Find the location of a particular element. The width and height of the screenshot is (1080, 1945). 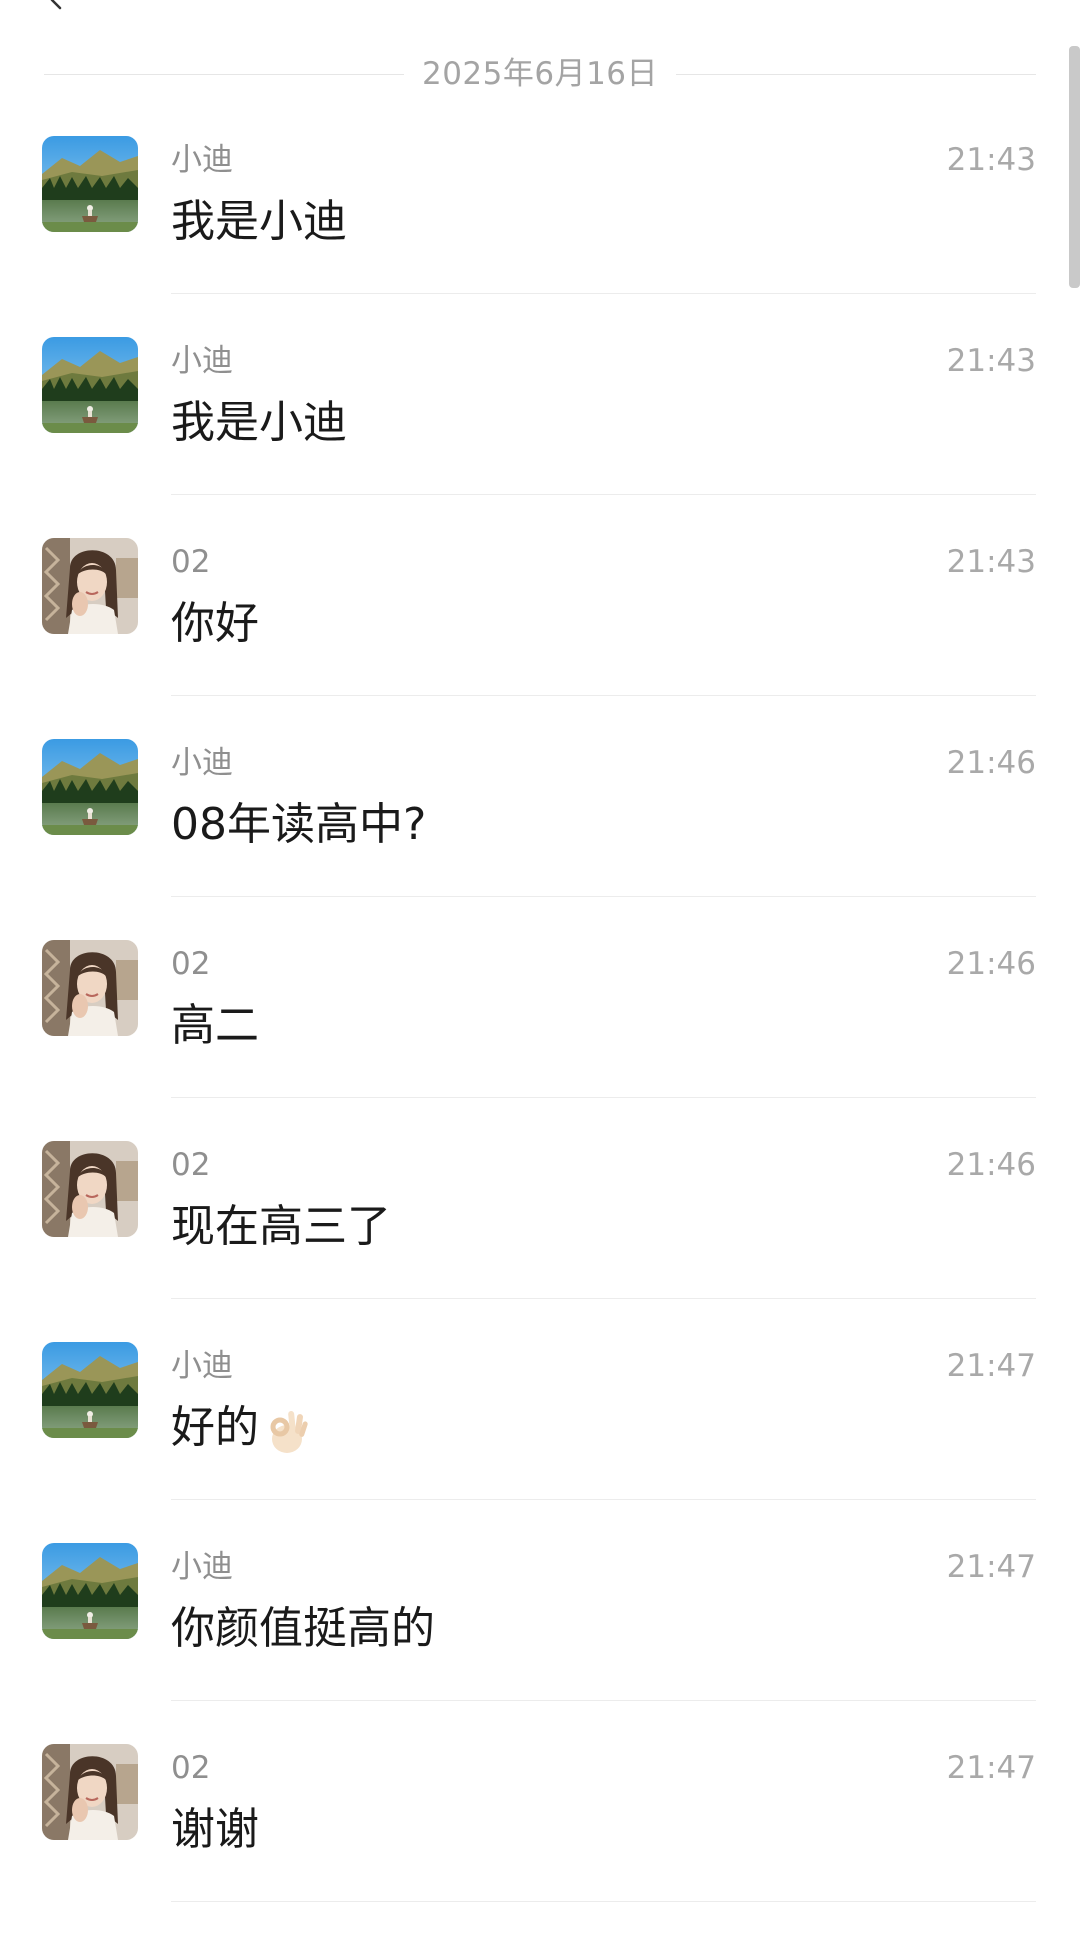

message-text: 高二 is located at coordinates (215, 1026).